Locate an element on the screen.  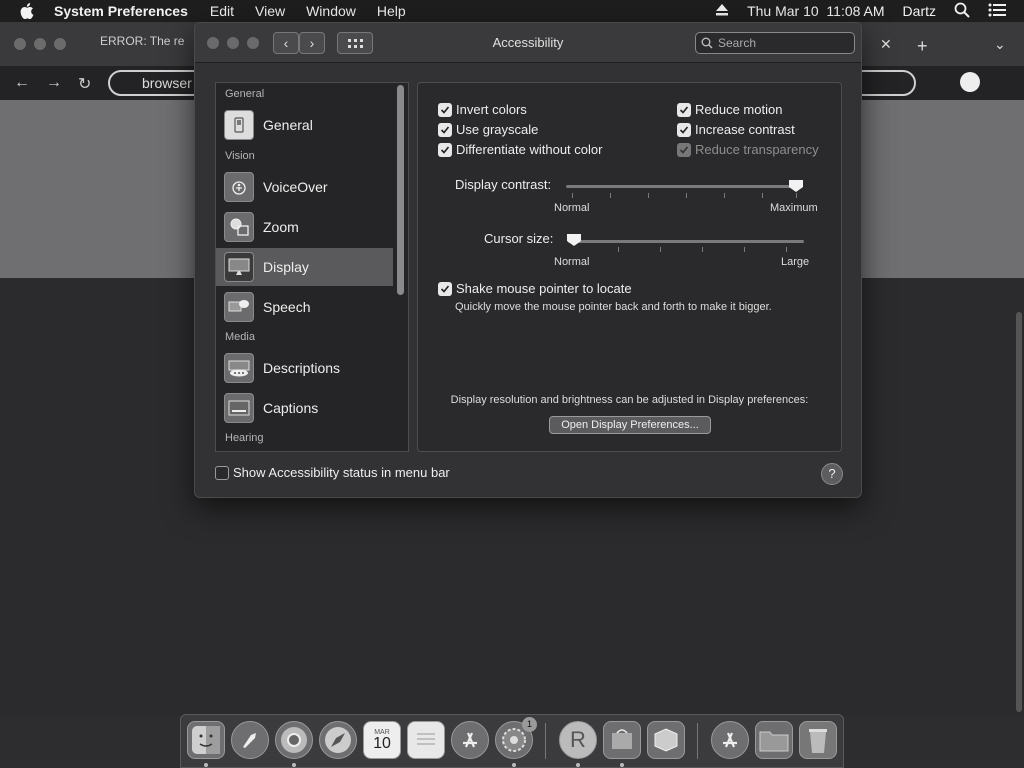
menubar-user: Dartz is located at coordinates (919, 11).